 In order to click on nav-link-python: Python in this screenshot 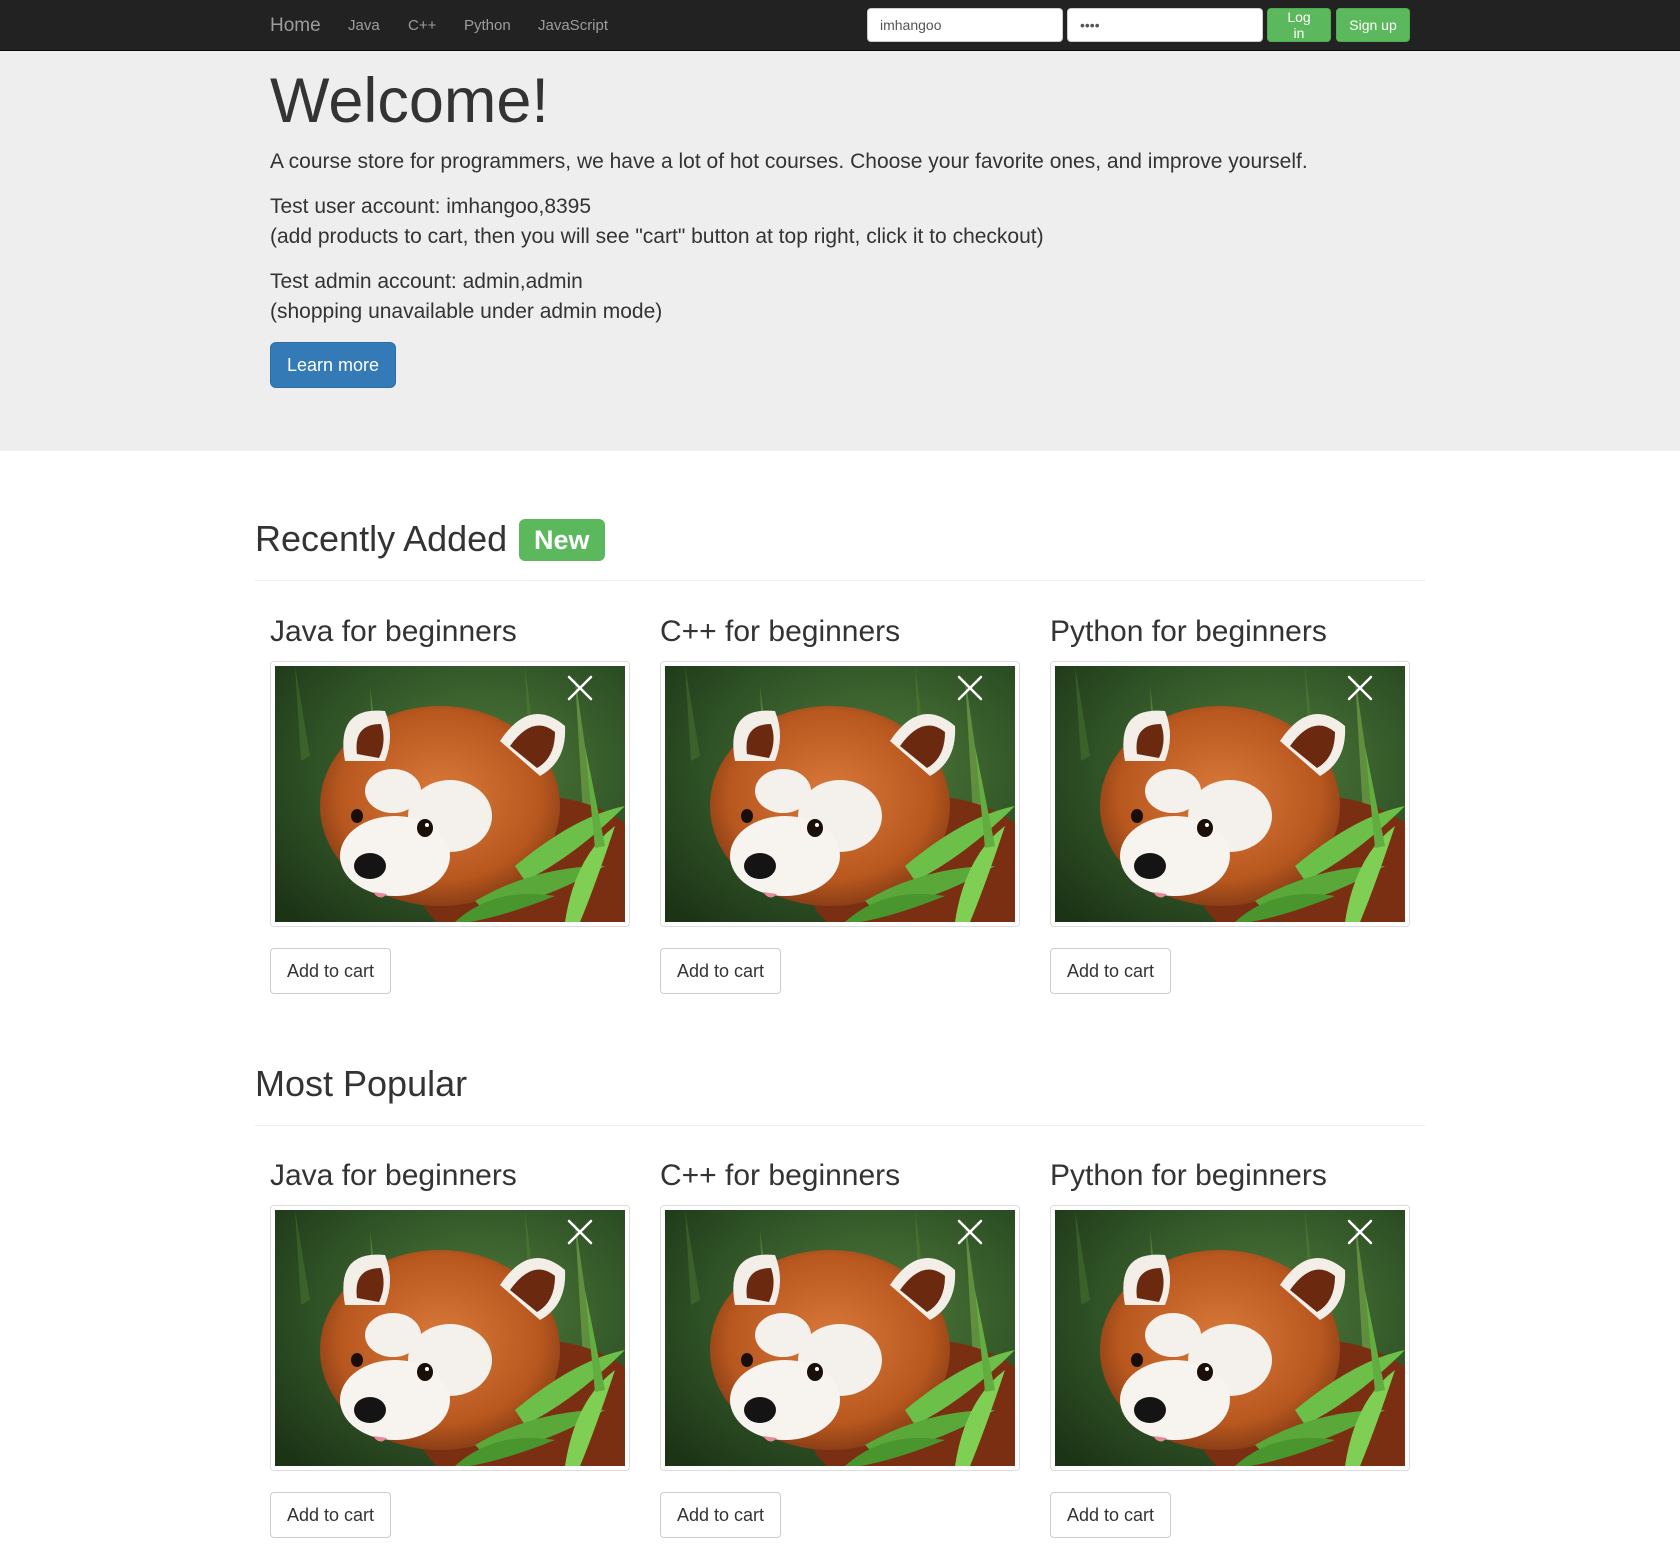, I will do `click(487, 25)`.